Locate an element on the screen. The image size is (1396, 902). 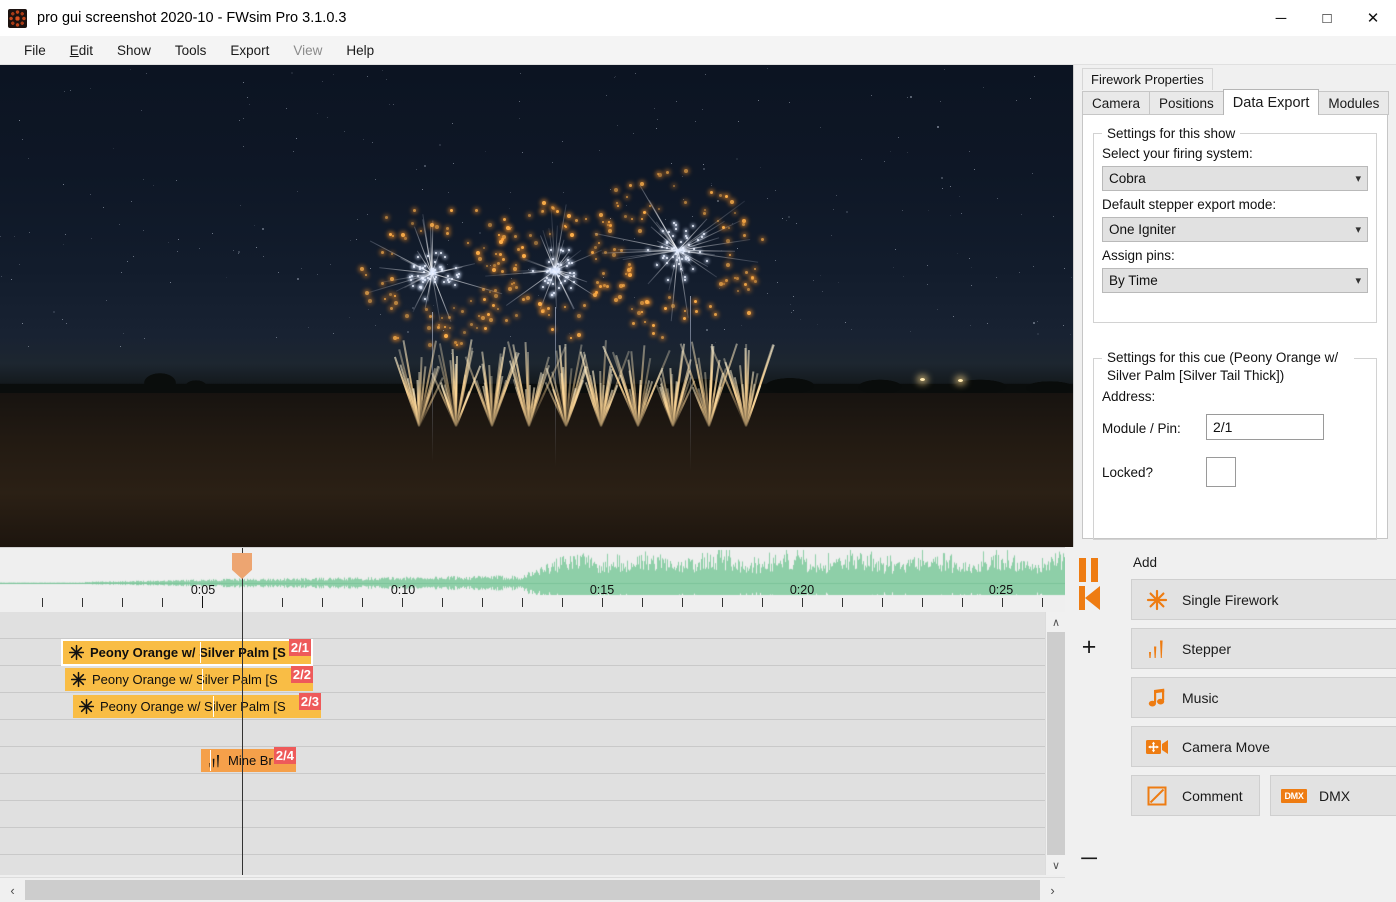
zoom-in-button: + is located at coordinates (1089, 647).